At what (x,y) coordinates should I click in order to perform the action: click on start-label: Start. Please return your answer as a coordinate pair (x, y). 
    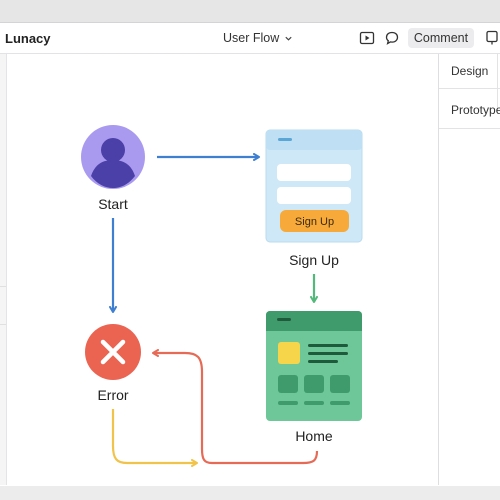
    Looking at the image, I should click on (113, 204).